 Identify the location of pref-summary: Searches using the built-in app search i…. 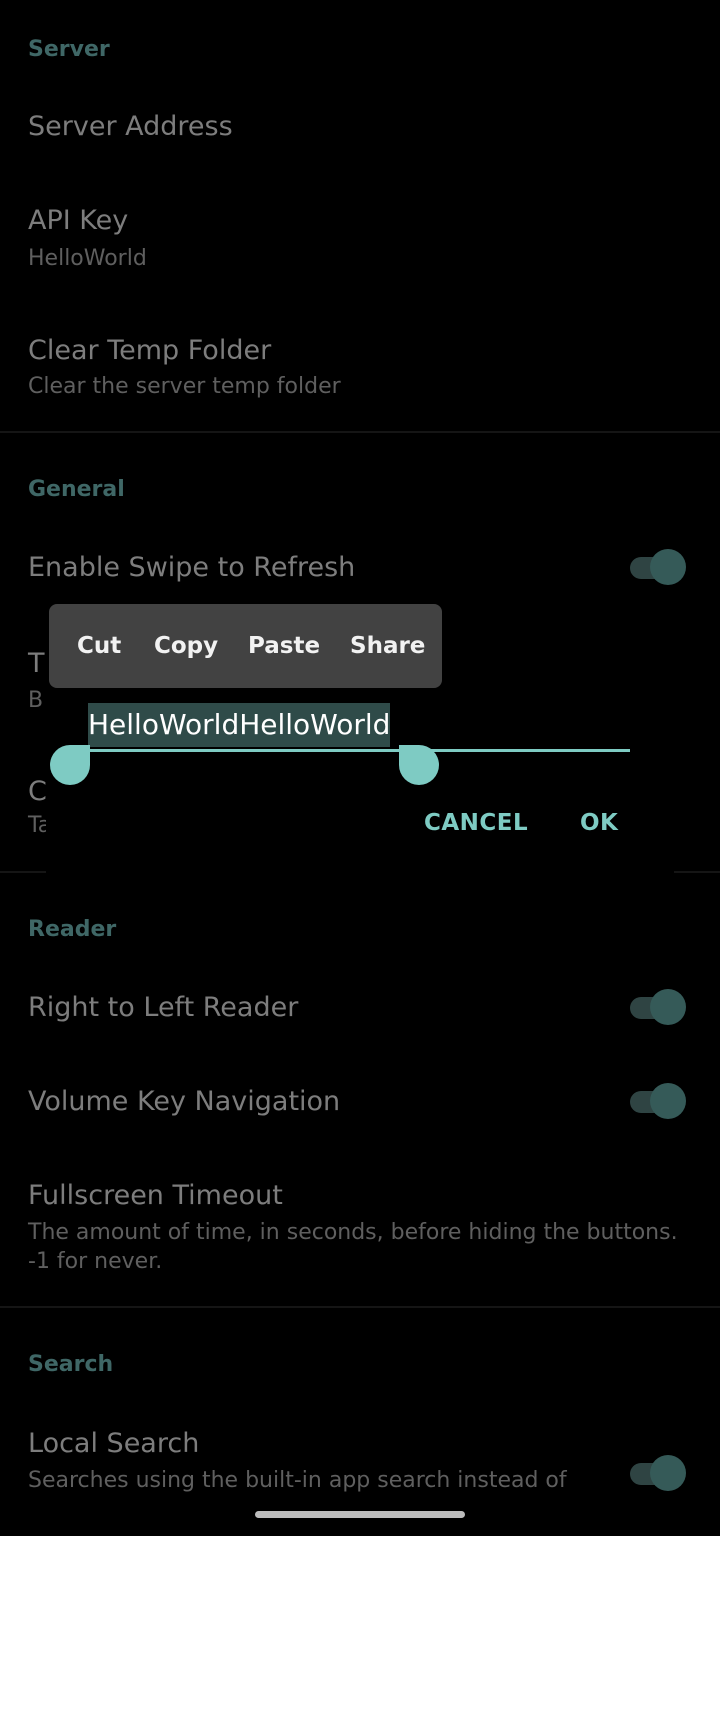
(297, 1480).